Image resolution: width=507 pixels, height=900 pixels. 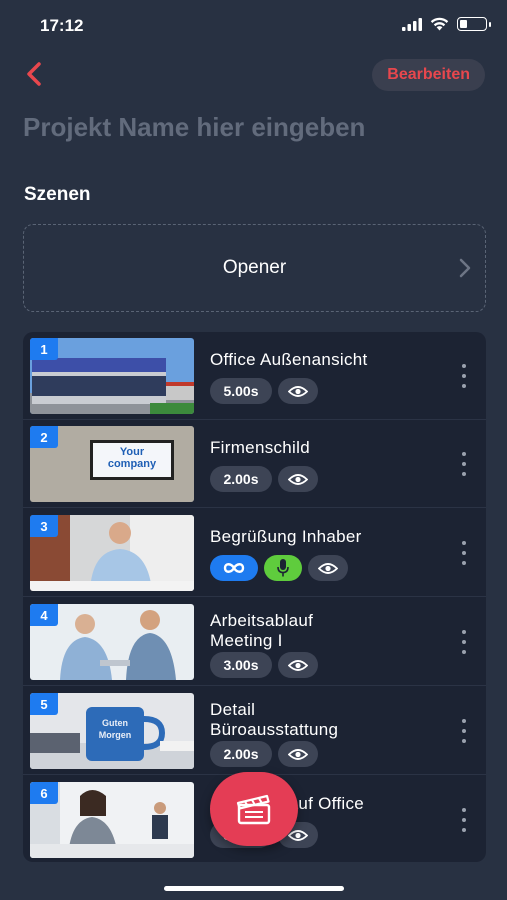 I want to click on scene-thumbnail: Guten Morgen 5, so click(x=112, y=731).